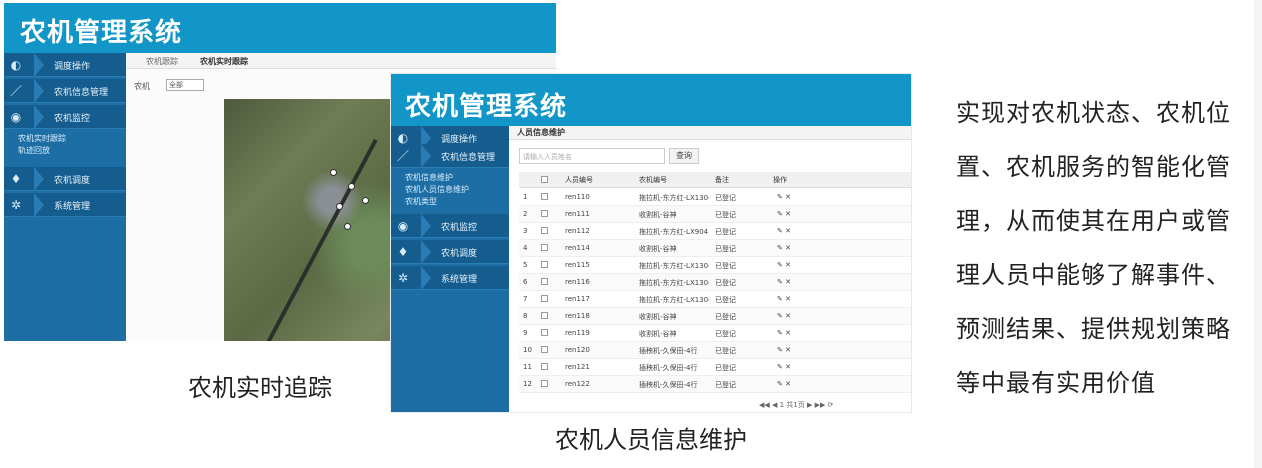 The width and height of the screenshot is (1262, 468). I want to click on table-row: 7 ren117 拖拉机-东方红-LX1304 已登记 ✎ ✕, so click(715, 299).